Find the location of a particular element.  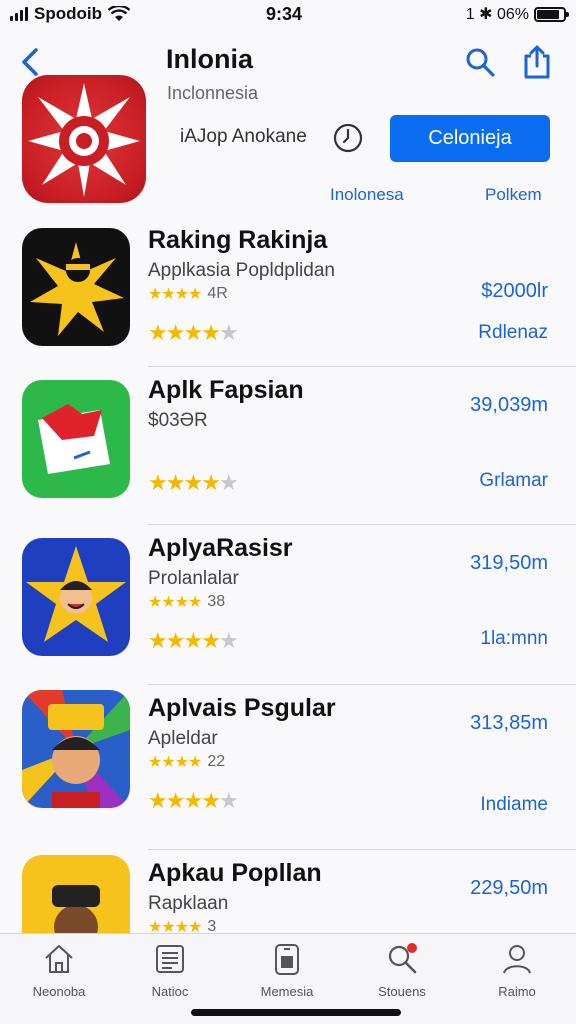

featured-app-icon is located at coordinates (84, 139).